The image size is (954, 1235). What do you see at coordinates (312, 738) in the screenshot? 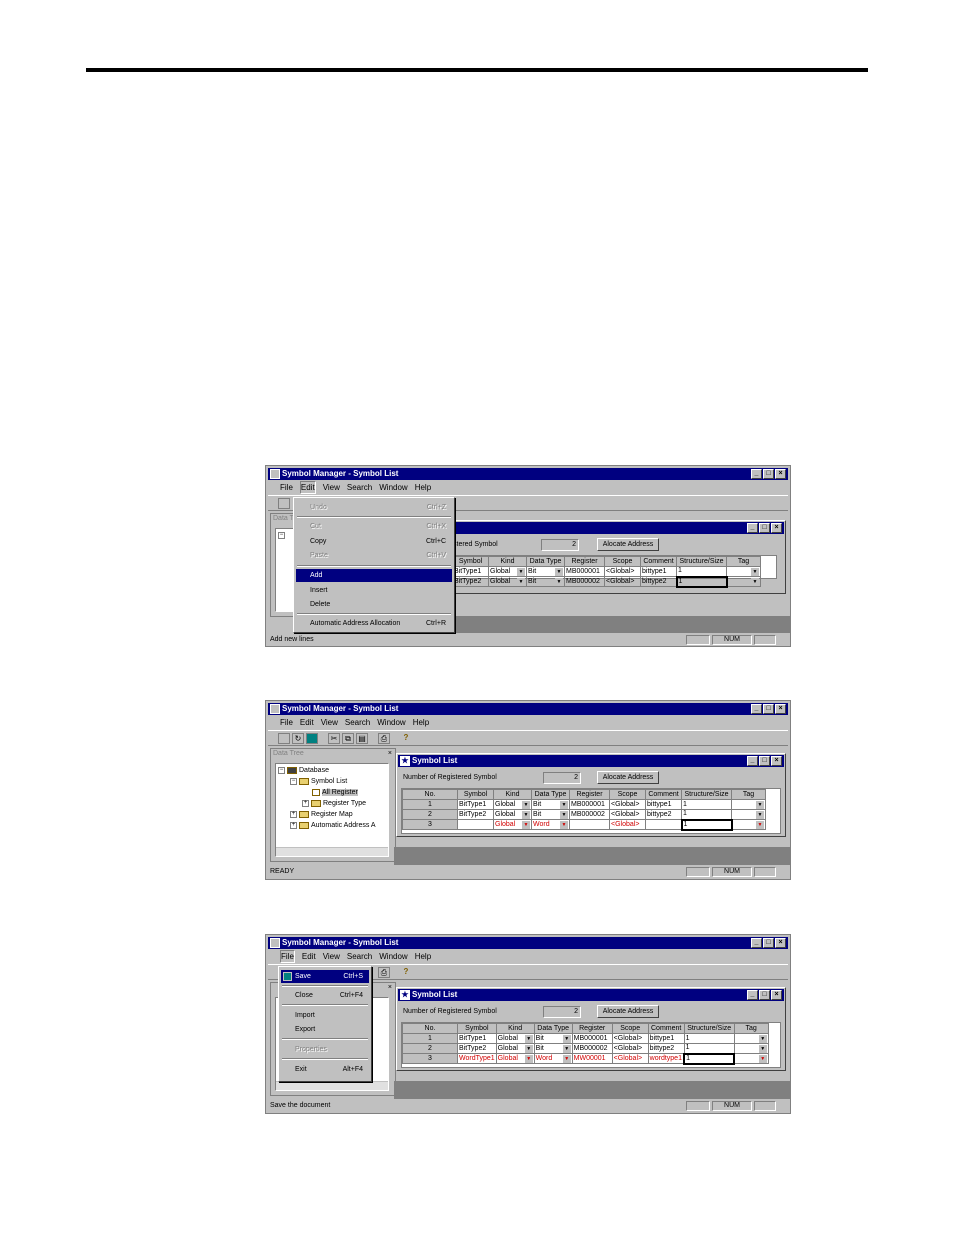
I see `save-icon` at bounding box center [312, 738].